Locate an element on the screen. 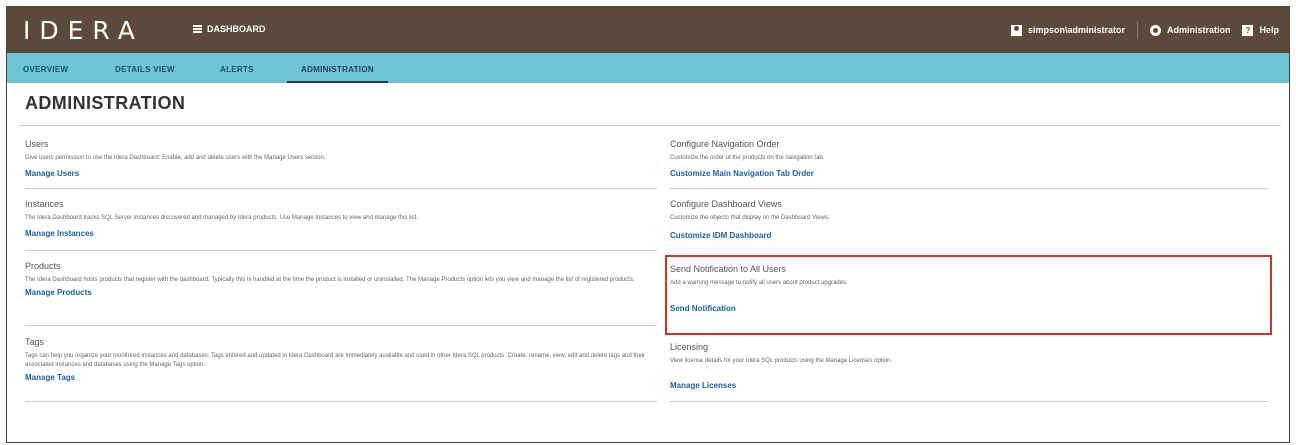 This screenshot has height=445, width=1296. help-label: Help is located at coordinates (1269, 30).